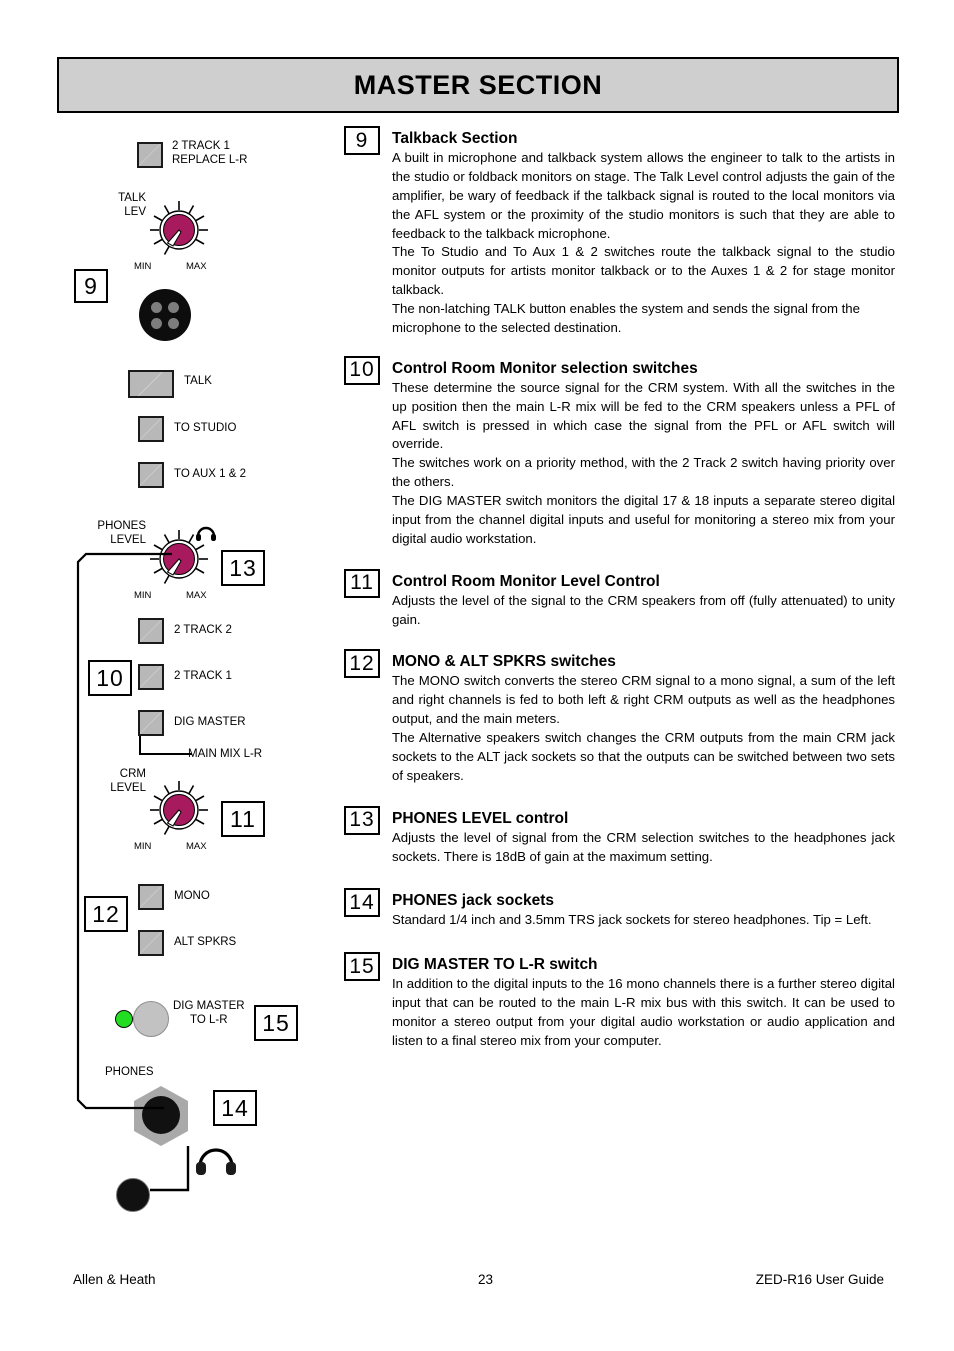  What do you see at coordinates (235, 1108) in the screenshot?
I see `callout-14: 14` at bounding box center [235, 1108].